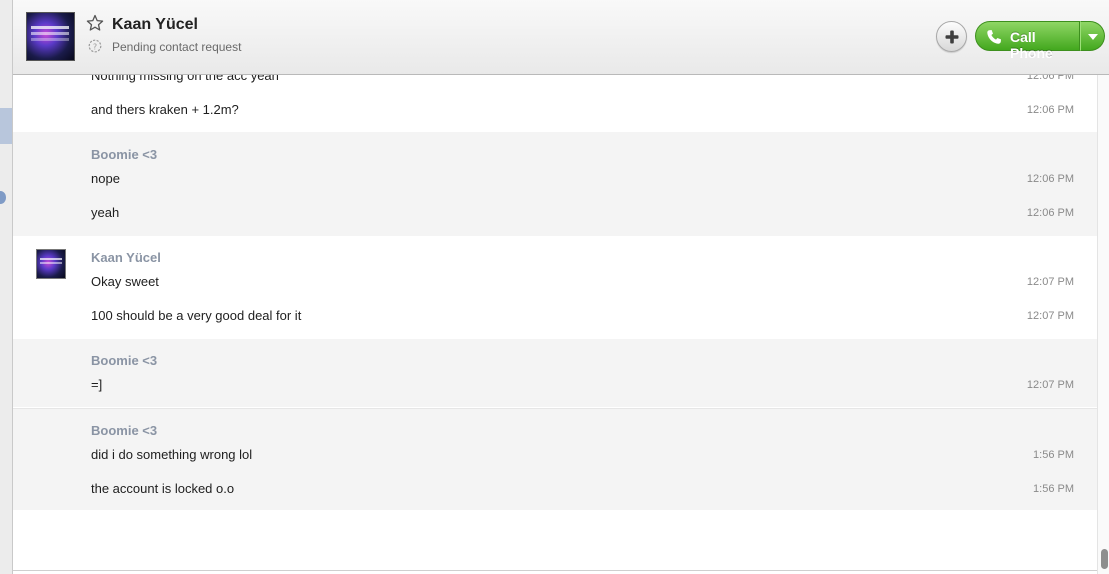 Image resolution: width=1109 pixels, height=574 pixels. Describe the element at coordinates (97, 384) in the screenshot. I see `message-text: =]` at that location.